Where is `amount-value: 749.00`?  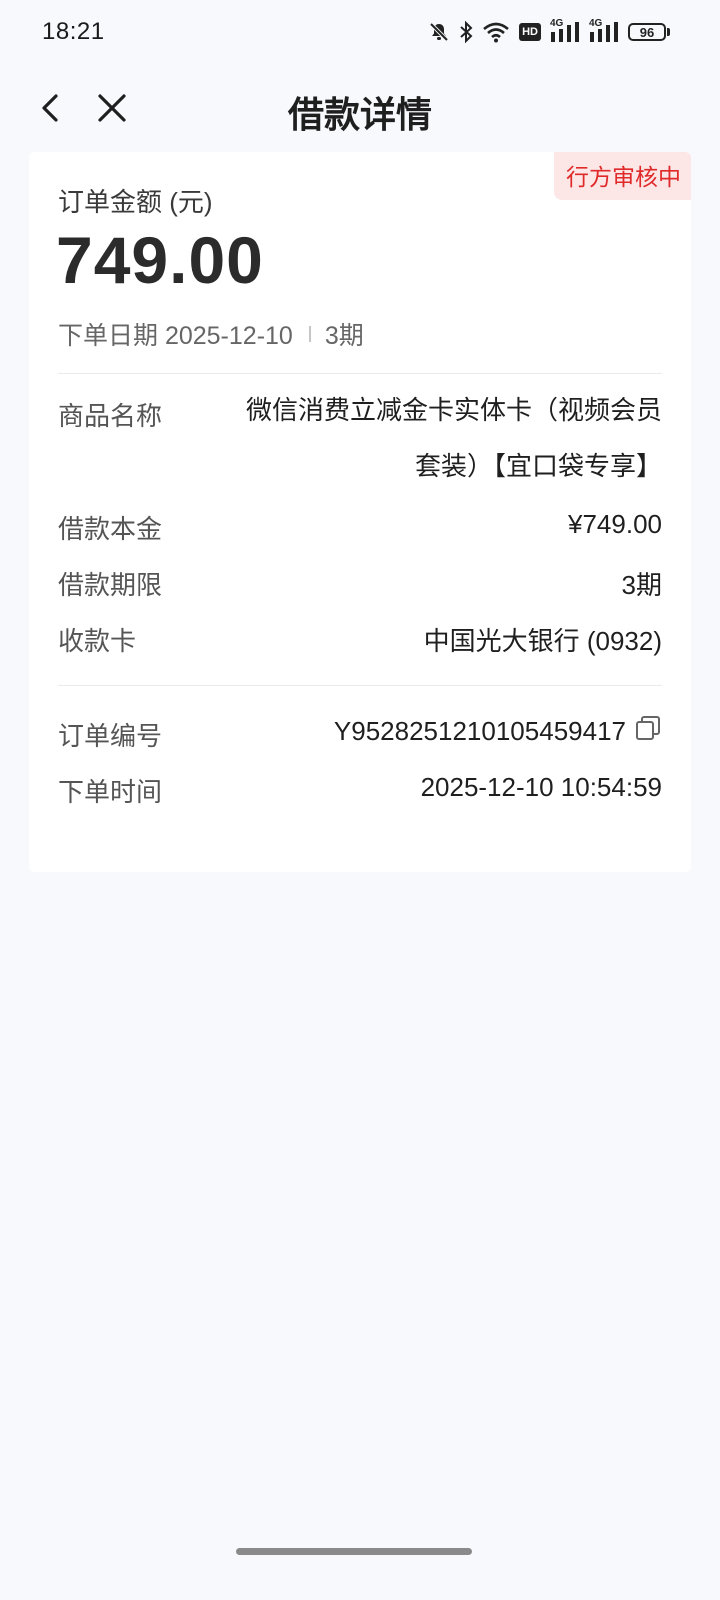
amount-value: 749.00 is located at coordinates (160, 260).